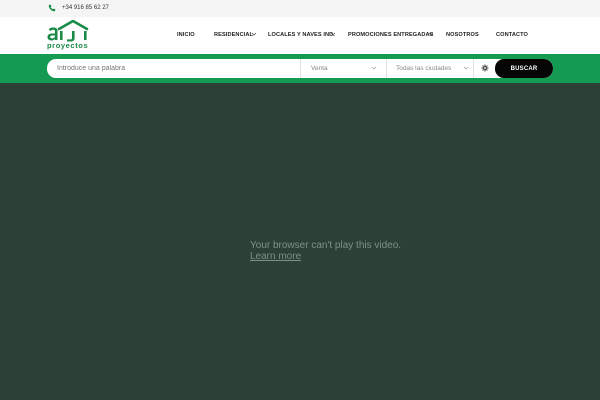  I want to click on divider, so click(473, 68).